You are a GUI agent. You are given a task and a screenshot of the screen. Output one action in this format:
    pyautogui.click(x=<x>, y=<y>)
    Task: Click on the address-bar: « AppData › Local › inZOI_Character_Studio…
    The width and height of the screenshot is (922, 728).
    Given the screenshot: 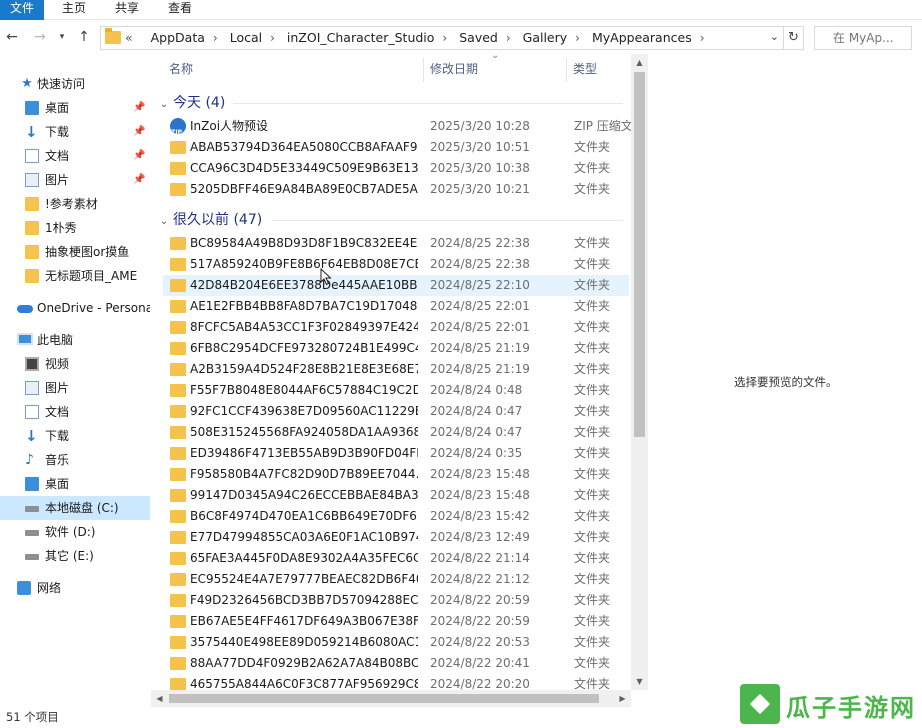 What is the action you would take?
    pyautogui.click(x=442, y=38)
    